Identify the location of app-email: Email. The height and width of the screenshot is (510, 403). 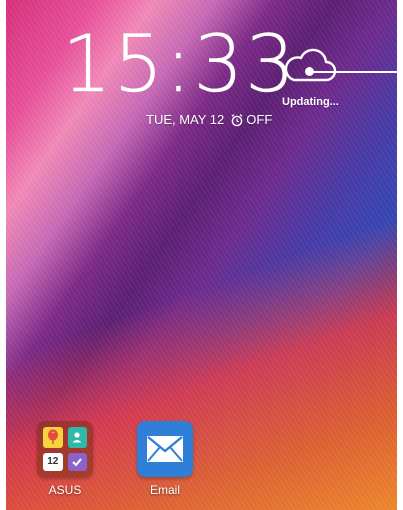
(165, 459).